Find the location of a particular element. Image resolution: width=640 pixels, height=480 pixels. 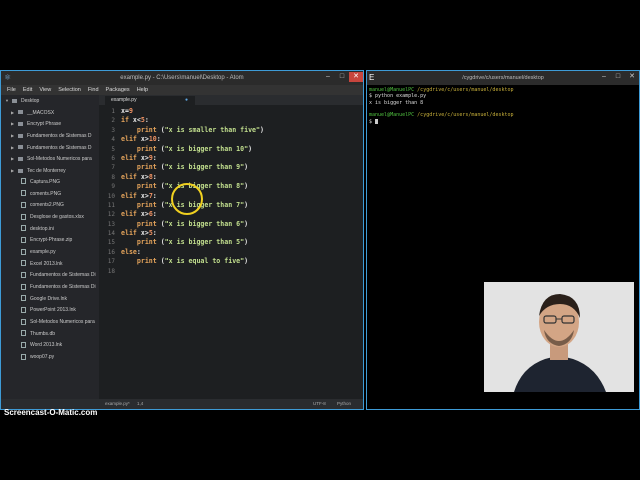

prompt-user: manuel@ManuelPC is located at coordinates (392, 90).